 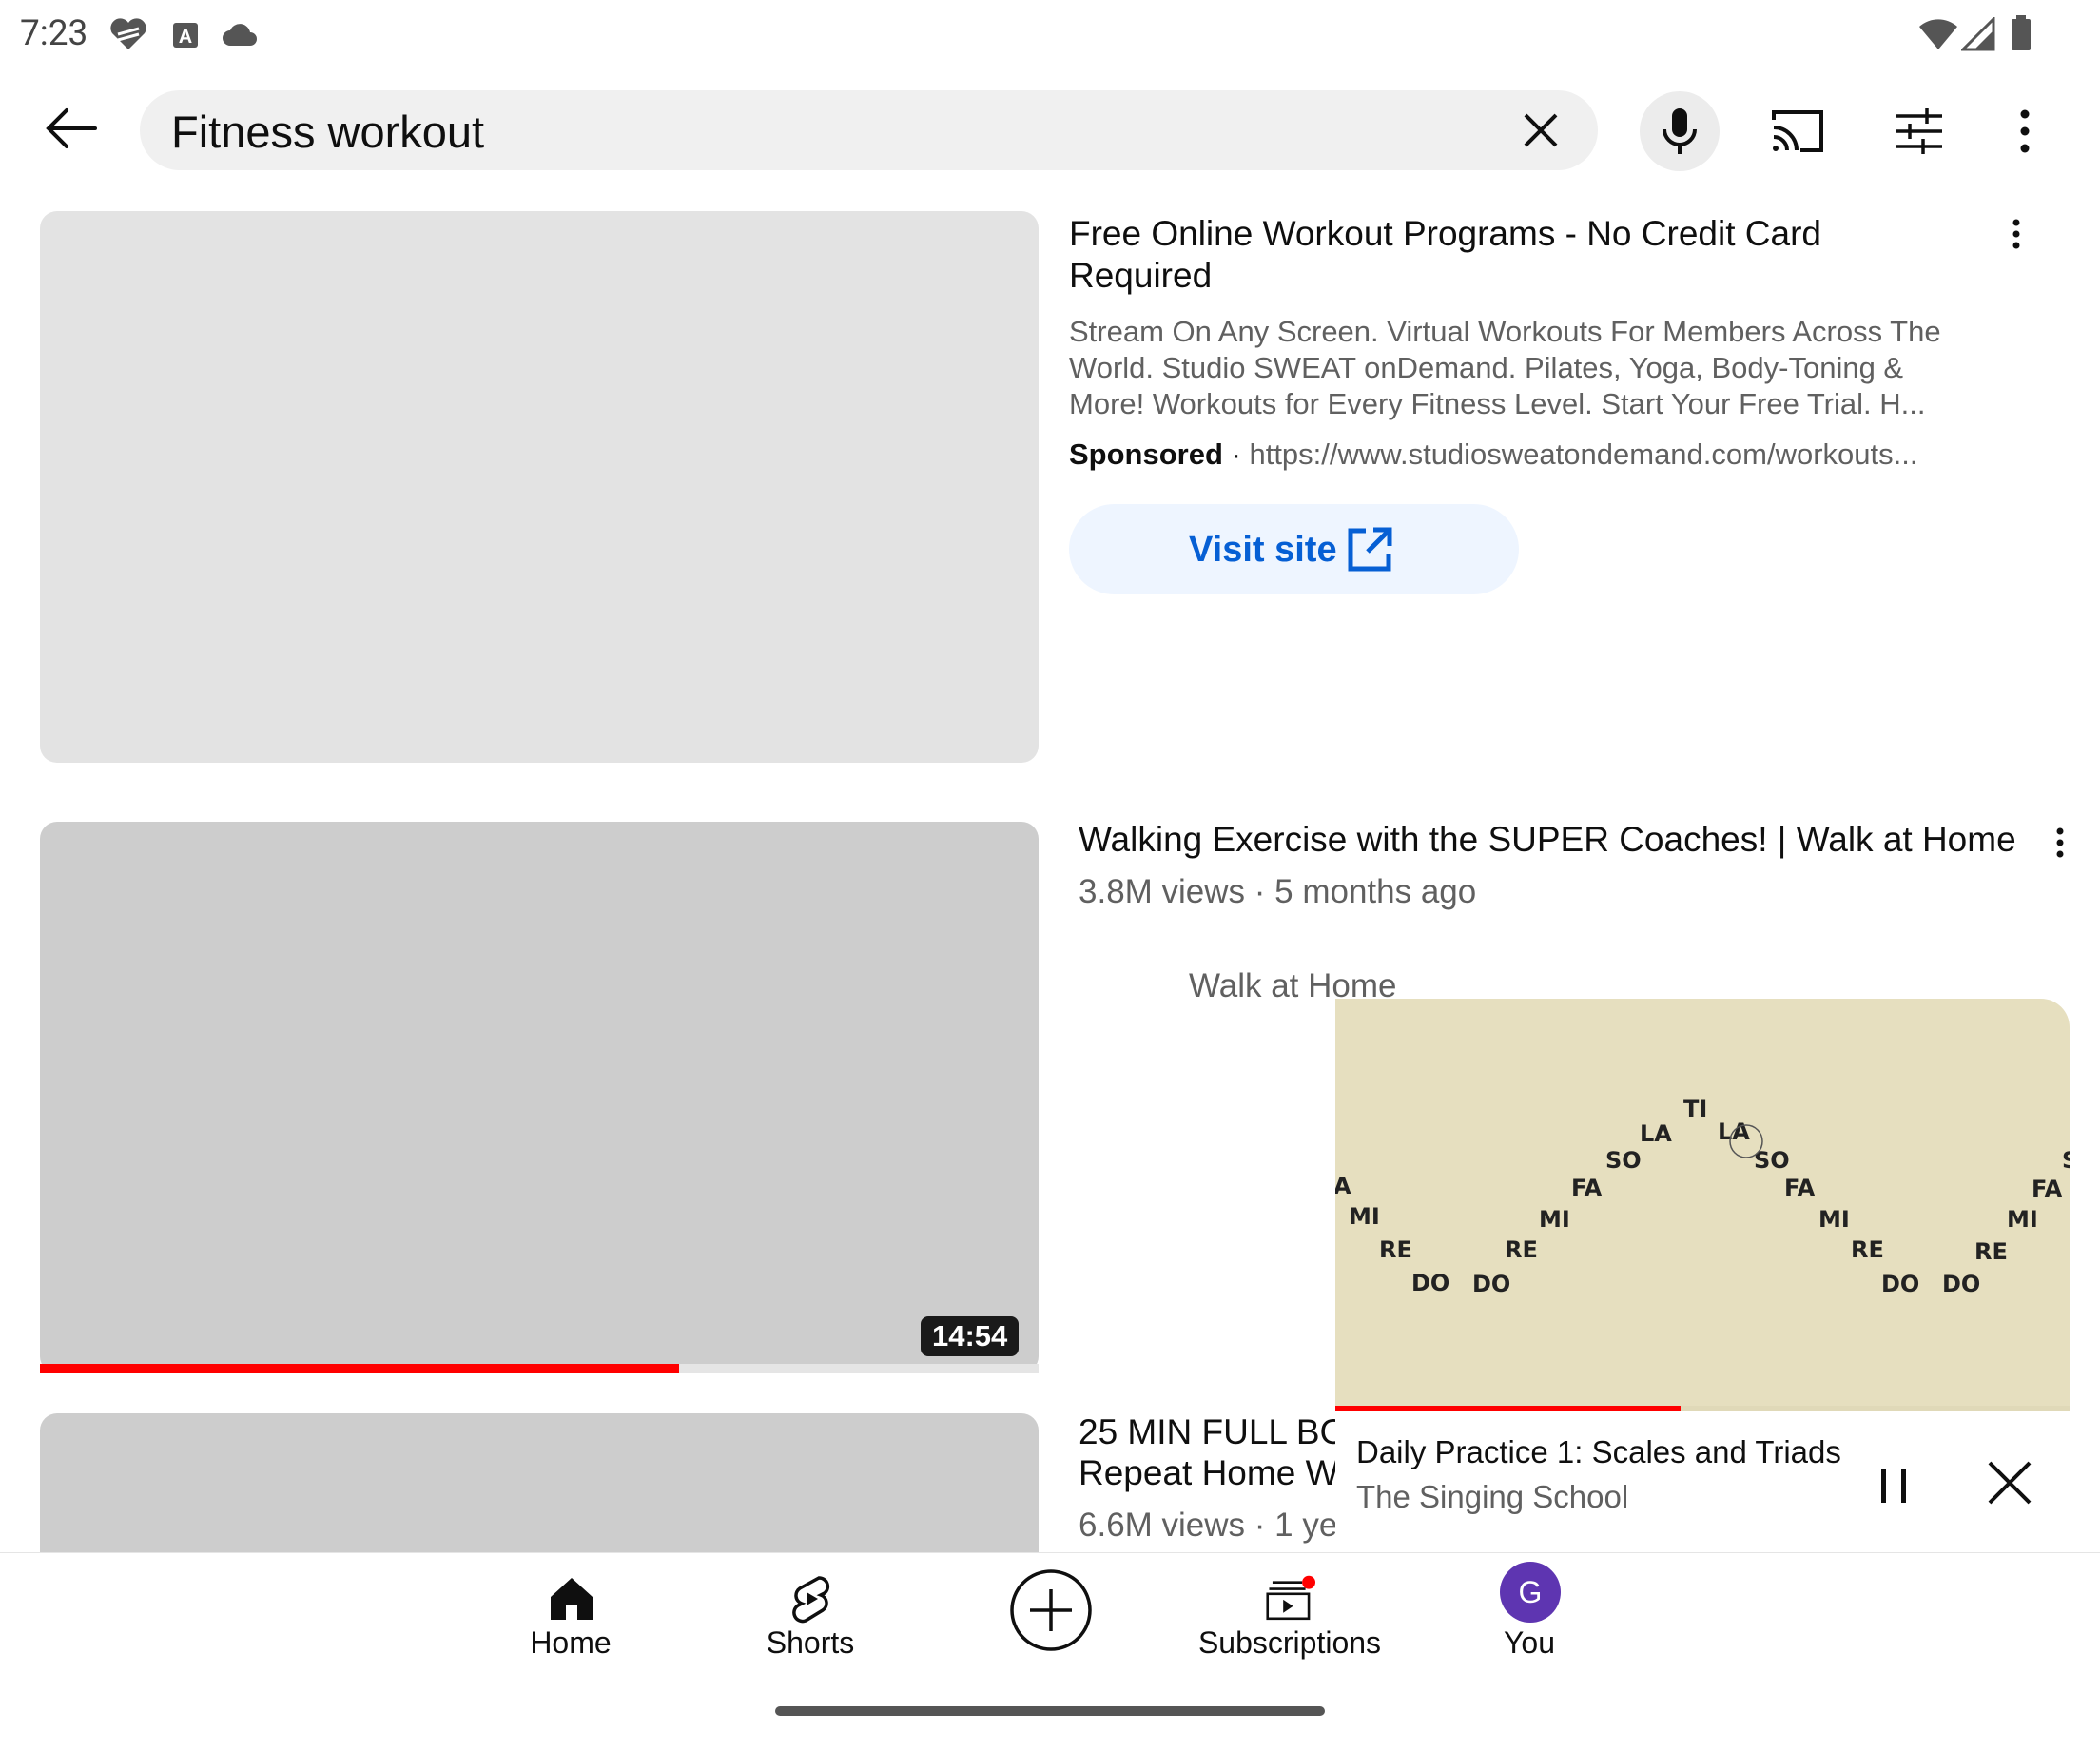 I want to click on ad-thumbnail, so click(x=539, y=487).